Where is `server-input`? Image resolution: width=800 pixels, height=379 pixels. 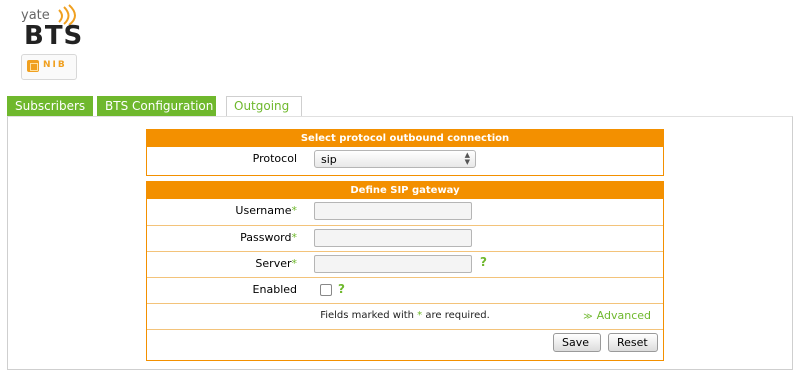
server-input is located at coordinates (393, 264).